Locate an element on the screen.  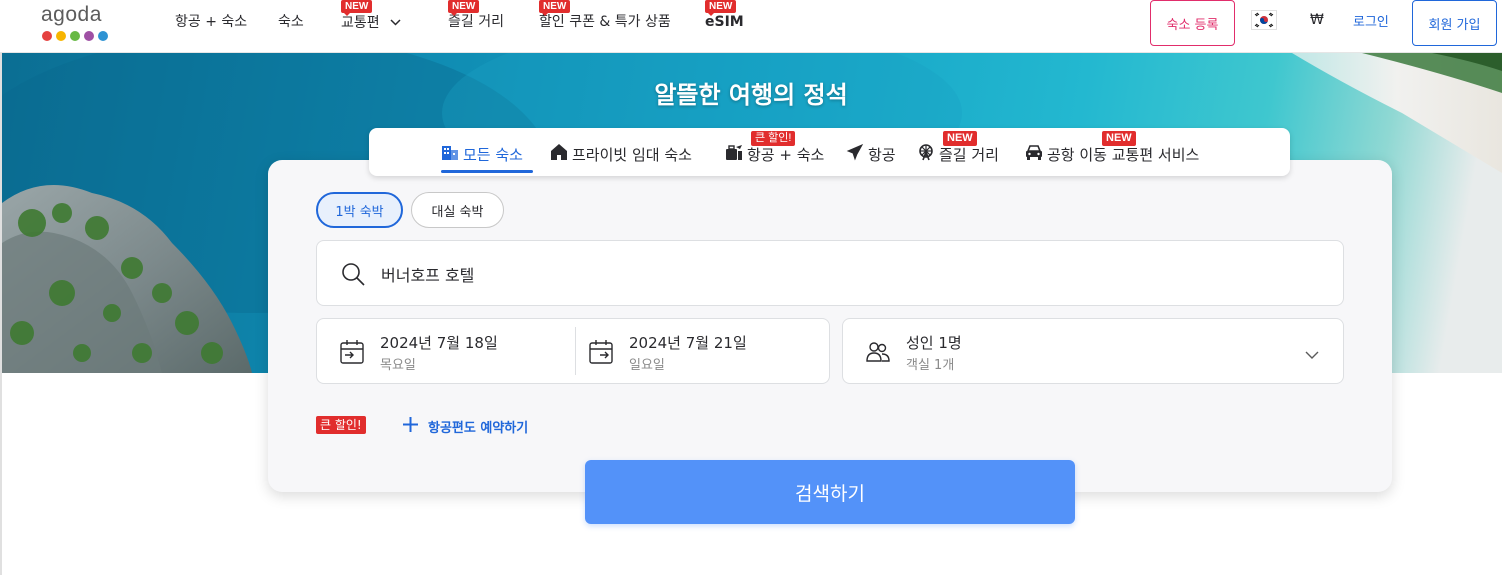
hero-title: 알뜰한 여행의 정석 is located at coordinates (751, 95).